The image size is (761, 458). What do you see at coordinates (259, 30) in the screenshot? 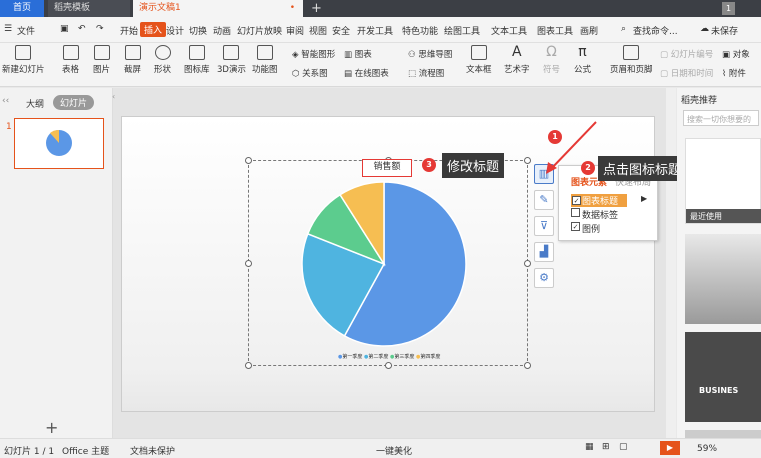
I see `menu-slideshow: 幻灯片放映` at bounding box center [259, 30].